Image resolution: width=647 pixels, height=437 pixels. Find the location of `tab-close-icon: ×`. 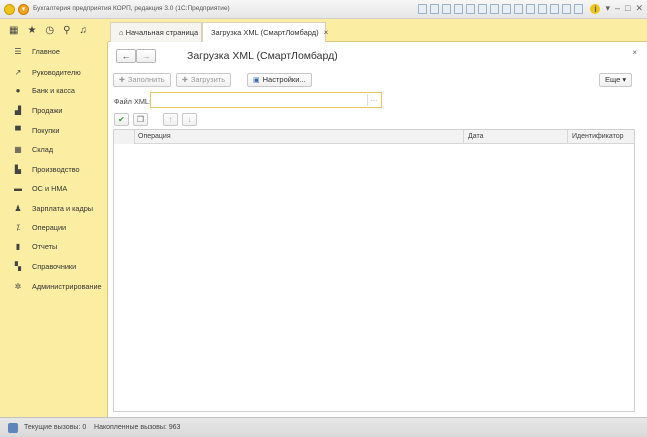

tab-close-icon: × is located at coordinates (326, 32).